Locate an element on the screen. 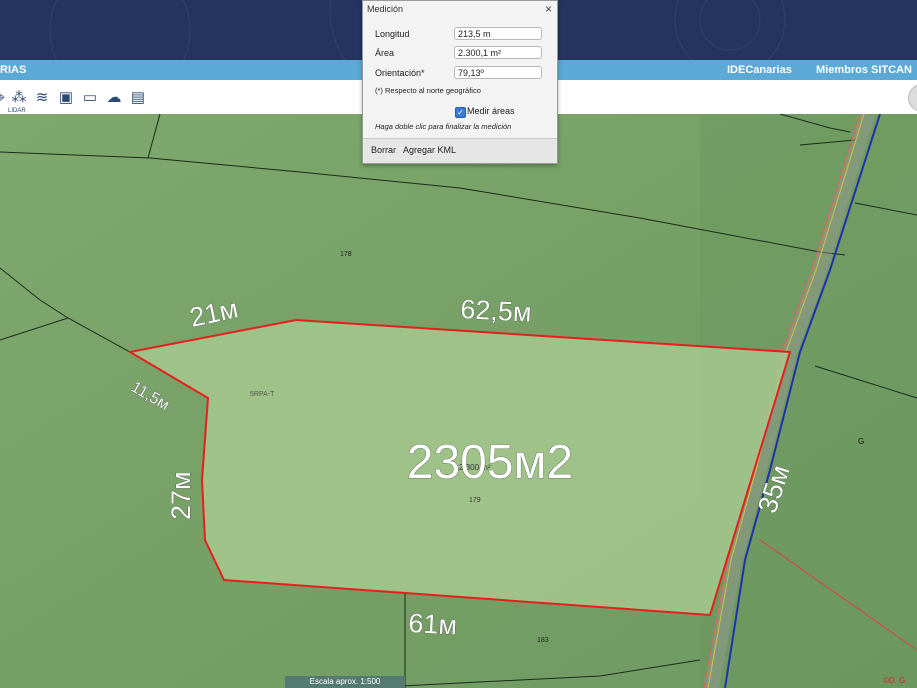 The width and height of the screenshot is (917, 688). measure-areas-label: Medir áreas is located at coordinates (491, 111).